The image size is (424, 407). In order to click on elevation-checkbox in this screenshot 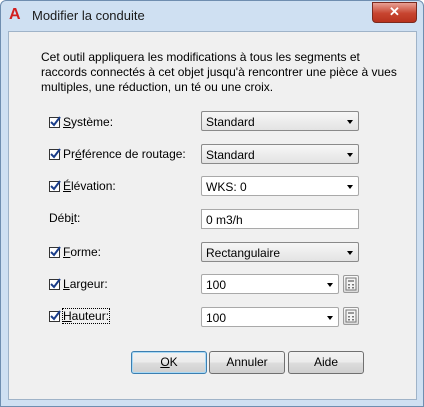, I will do `click(55, 185)`.